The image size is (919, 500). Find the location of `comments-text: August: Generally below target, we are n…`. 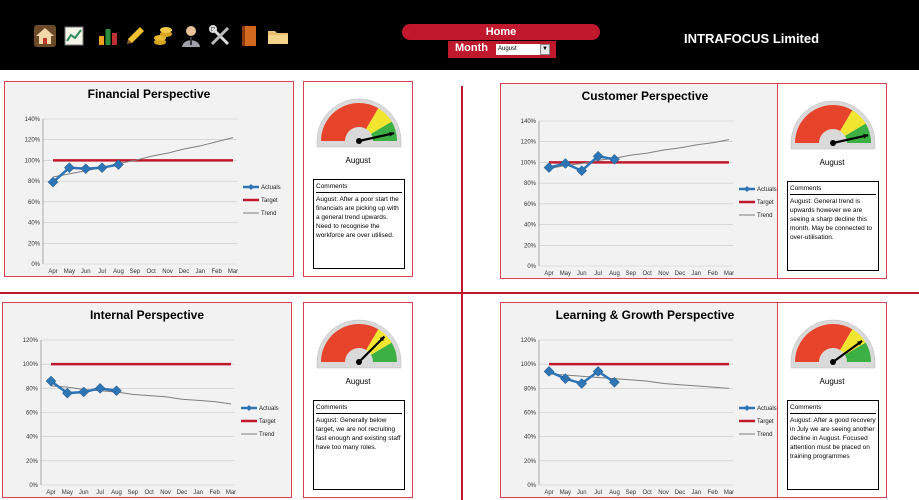

comments-text: August: Generally below target, we are n… is located at coordinates (358, 434).